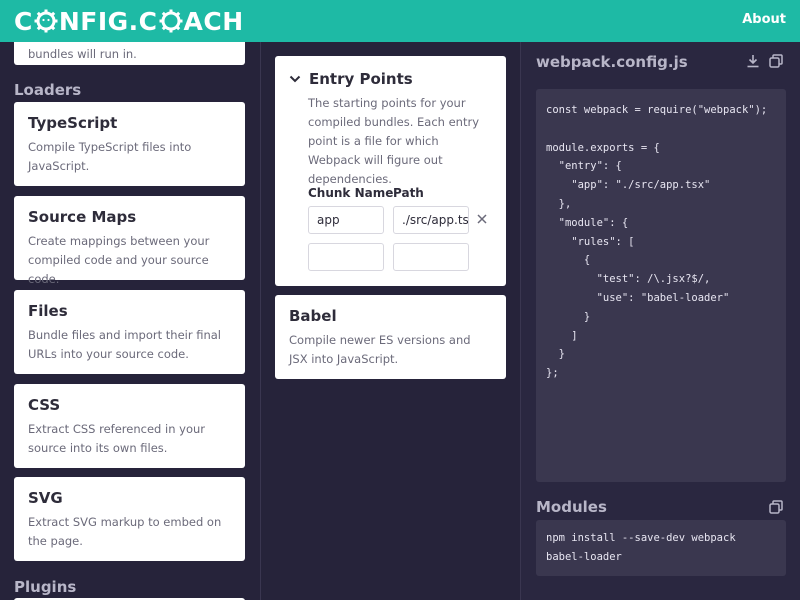  Describe the element at coordinates (753, 61) in the screenshot. I see `download-icon` at that location.